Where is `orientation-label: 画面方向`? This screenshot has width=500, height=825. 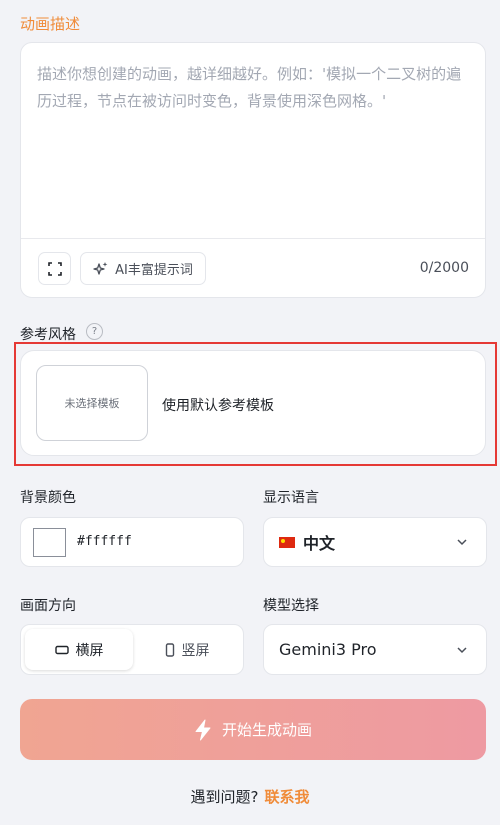
orientation-label: 画面方向 is located at coordinates (48, 606).